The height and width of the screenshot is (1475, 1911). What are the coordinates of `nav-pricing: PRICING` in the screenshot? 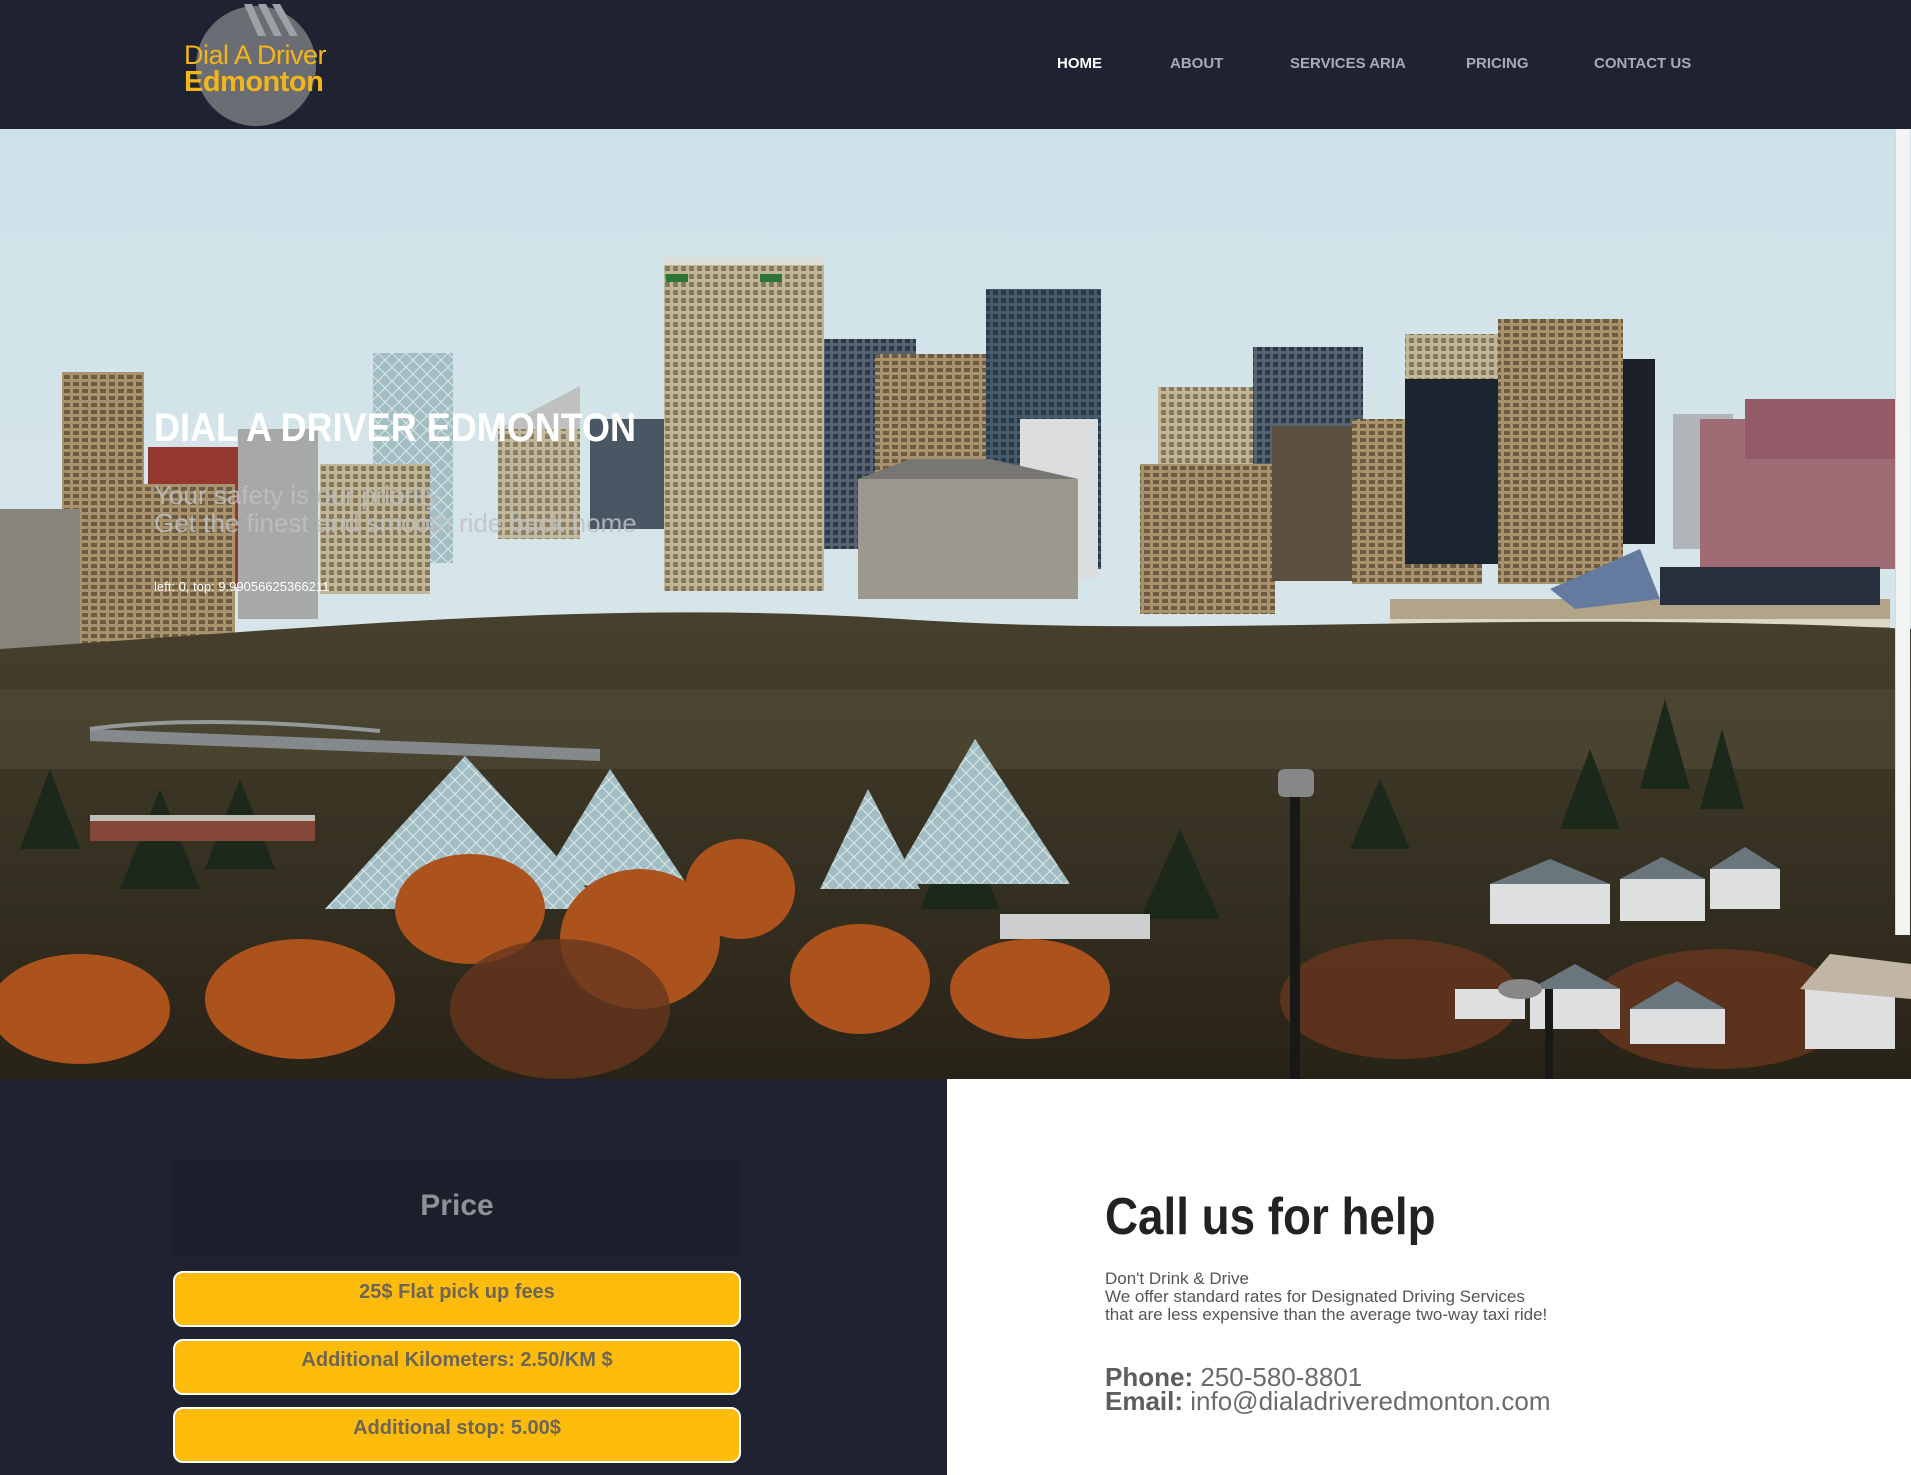 It's located at (1497, 63).